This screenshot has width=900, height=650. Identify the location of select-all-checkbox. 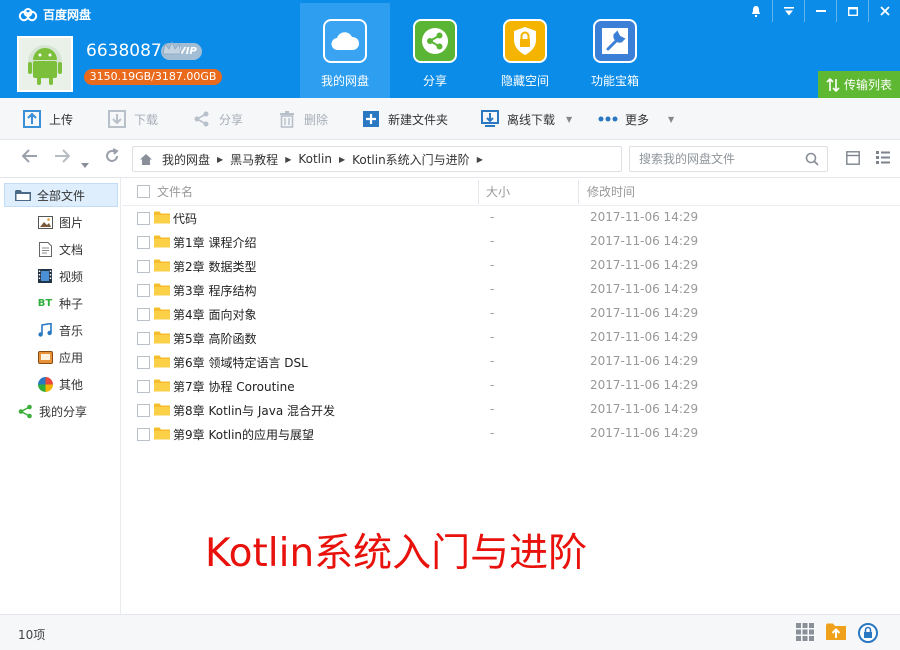
(143, 191).